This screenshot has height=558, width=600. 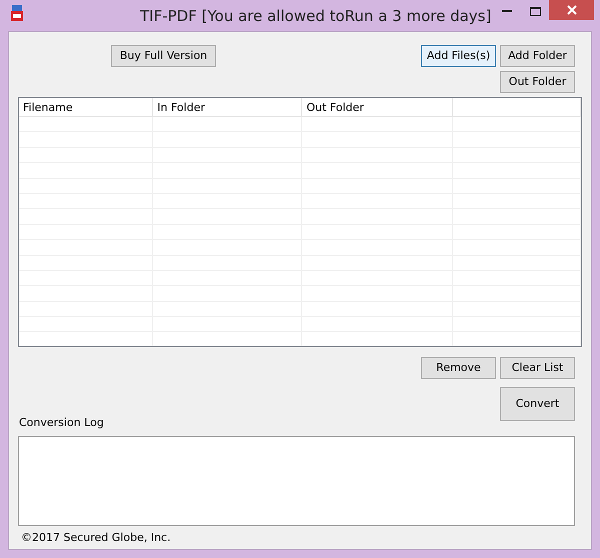 I want to click on add-files-button: Add Files(s), so click(x=458, y=56).